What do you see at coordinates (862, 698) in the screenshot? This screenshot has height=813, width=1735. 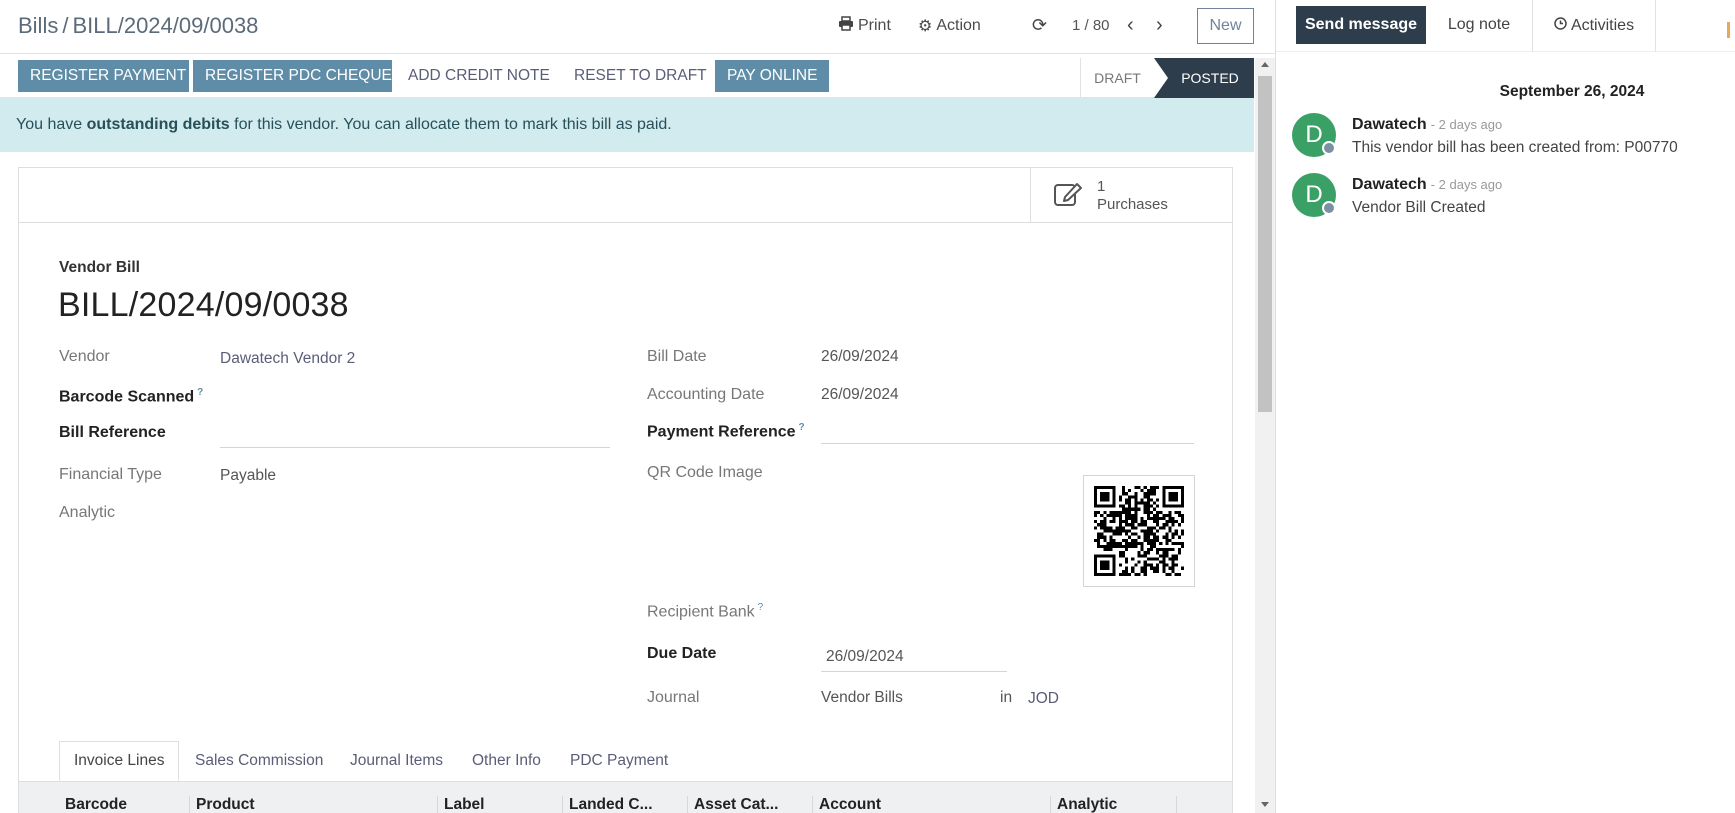 I see `journal-field: Vendor Bills` at bounding box center [862, 698].